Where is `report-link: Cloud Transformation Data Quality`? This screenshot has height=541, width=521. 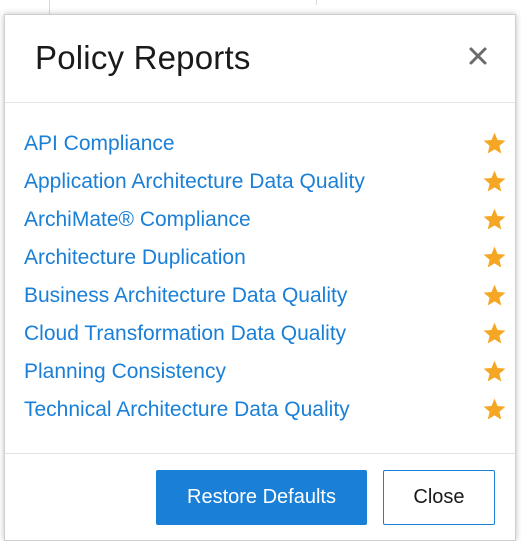
report-link: Cloud Transformation Data Quality is located at coordinates (185, 334).